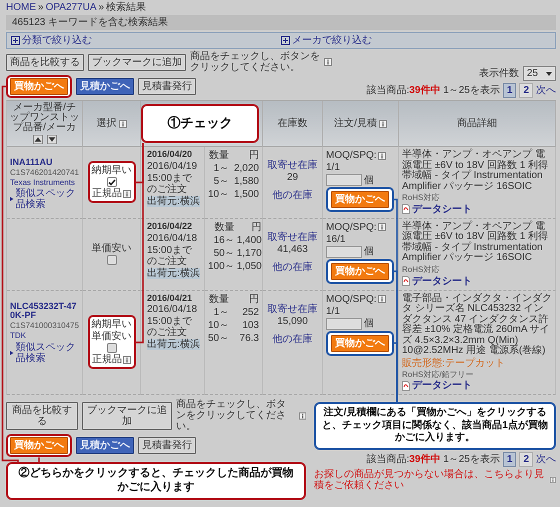 The height and width of the screenshot is (507, 560). I want to click on product-detail: 半導体・アンプ・オペアンプ 電源電圧 ±6V to 18V 回路数 1 利得帯域幅 - タイプ Instrumentation Amplifier パッケージ 16SOIC, so click(476, 243).